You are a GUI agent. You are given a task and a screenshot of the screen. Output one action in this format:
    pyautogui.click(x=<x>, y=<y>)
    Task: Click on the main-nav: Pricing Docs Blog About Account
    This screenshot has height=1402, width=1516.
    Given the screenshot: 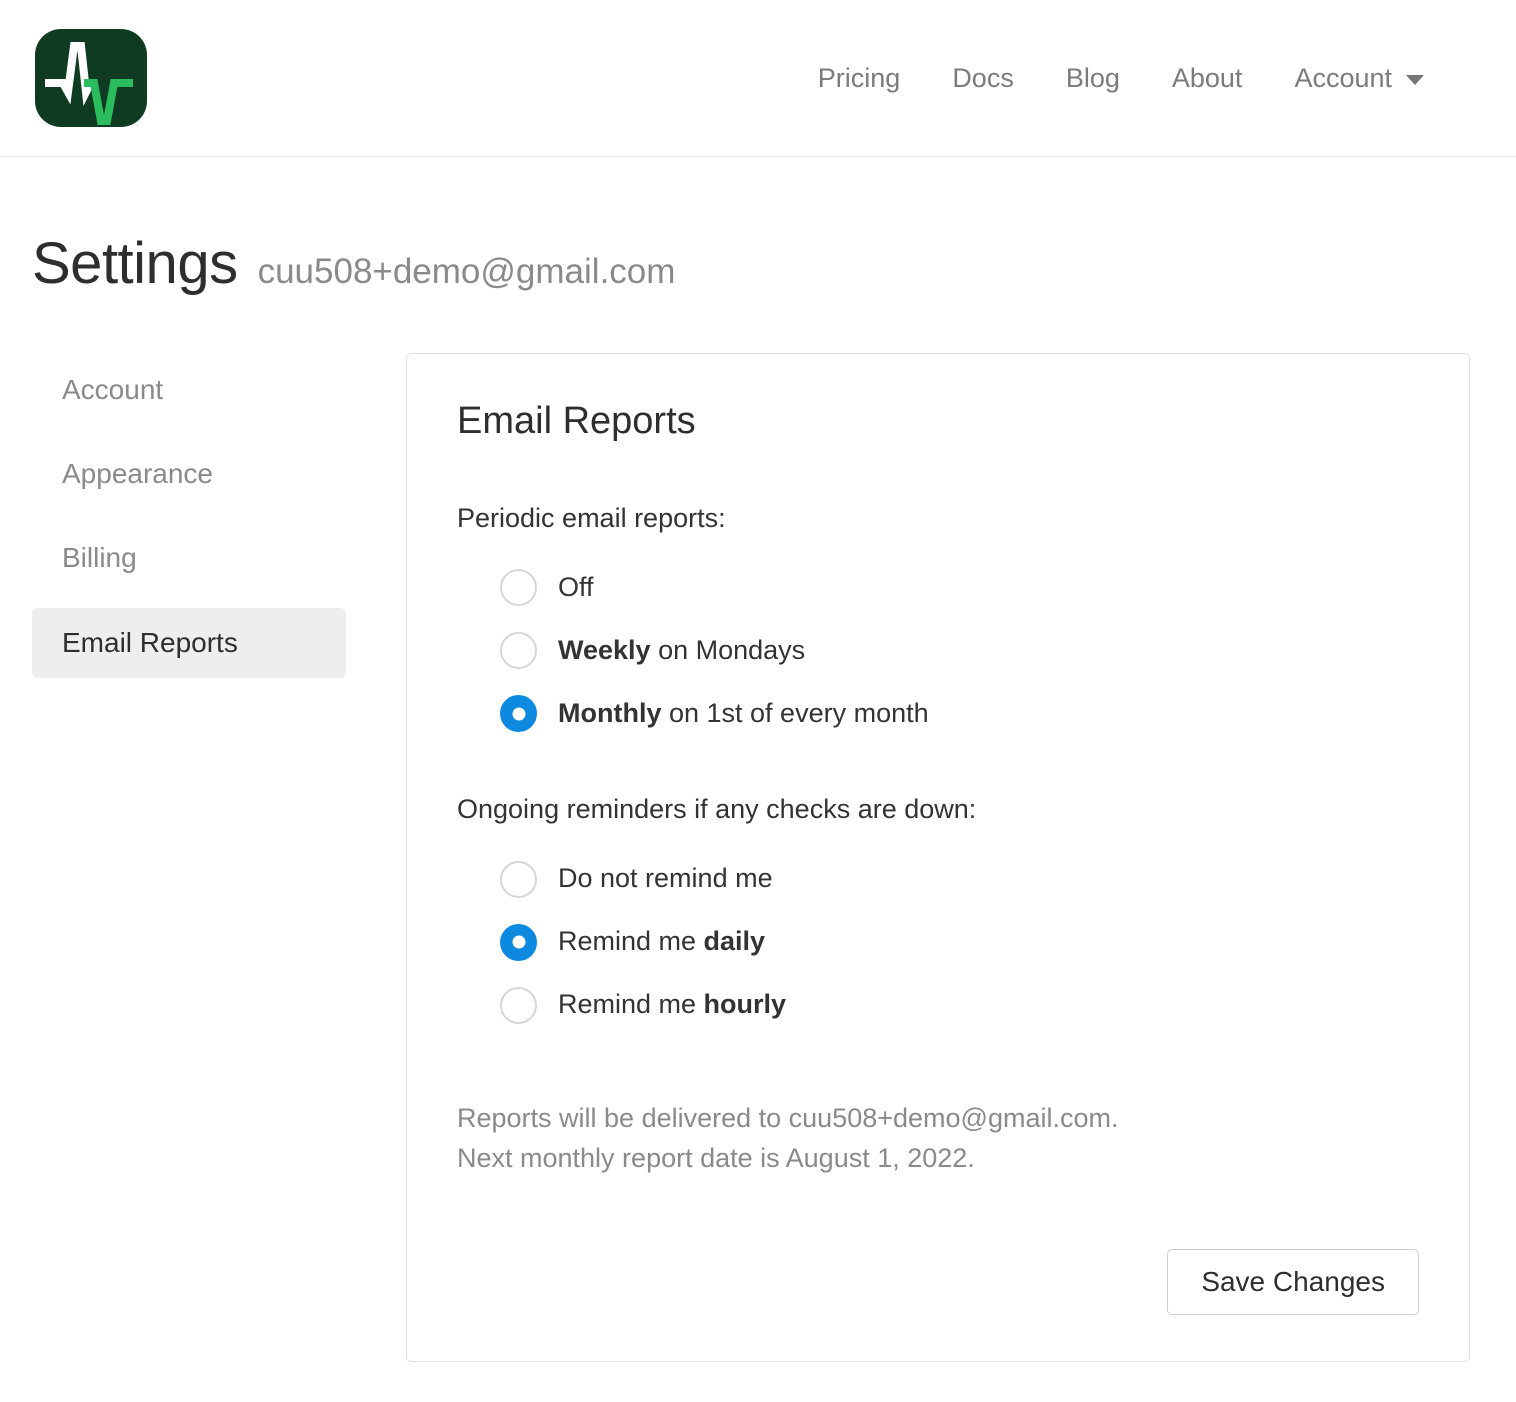 What is the action you would take?
    pyautogui.click(x=1138, y=77)
    